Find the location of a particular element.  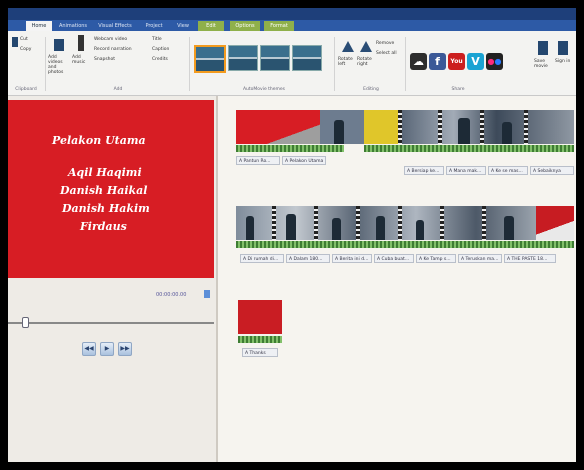

tab-visual-effects: Visual Effects is located at coordinates (115, 26).